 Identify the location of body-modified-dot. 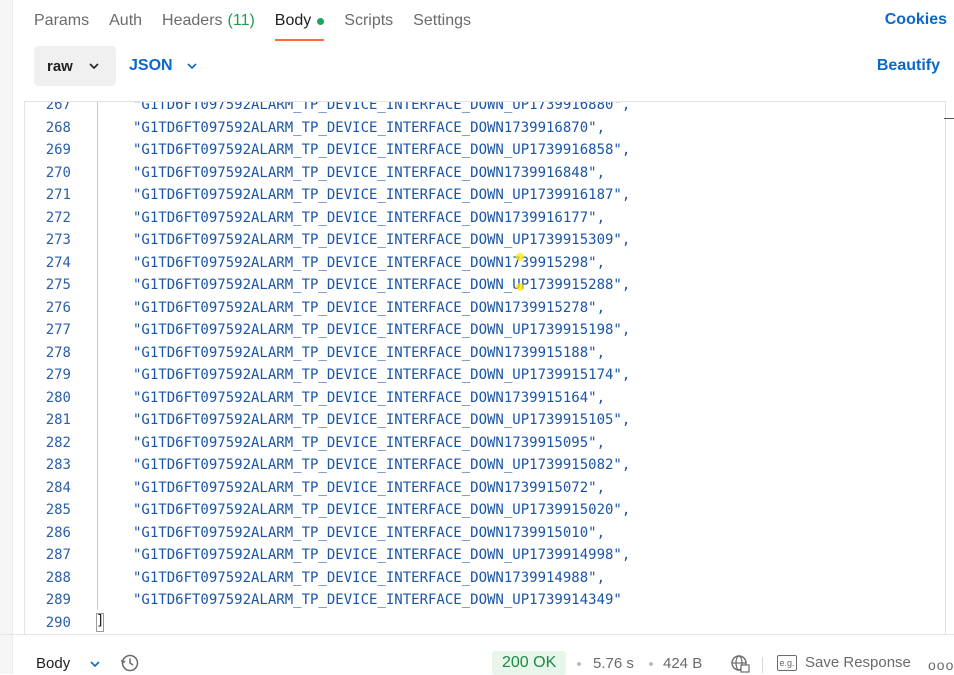
(321, 21).